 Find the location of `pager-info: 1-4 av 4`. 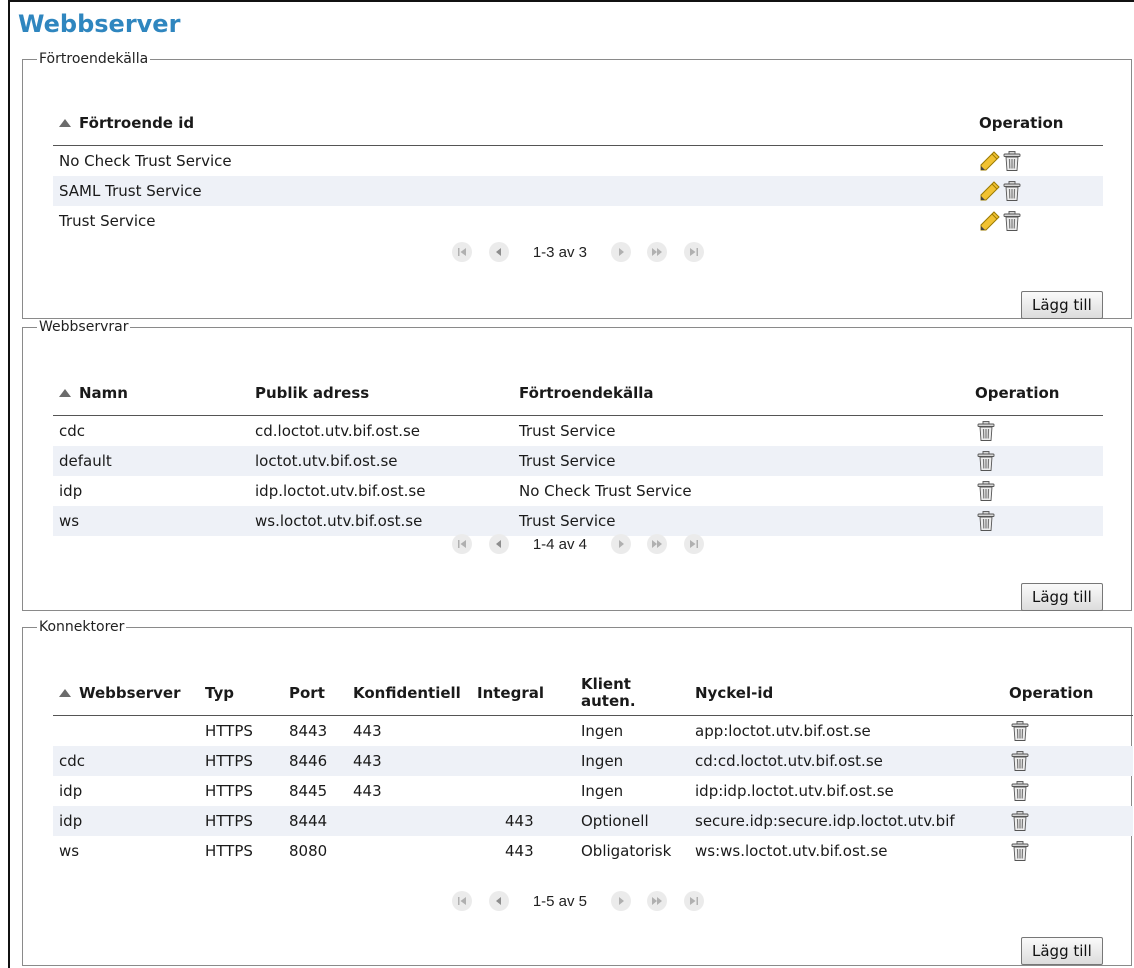

pager-info: 1-4 av 4 is located at coordinates (560, 544).